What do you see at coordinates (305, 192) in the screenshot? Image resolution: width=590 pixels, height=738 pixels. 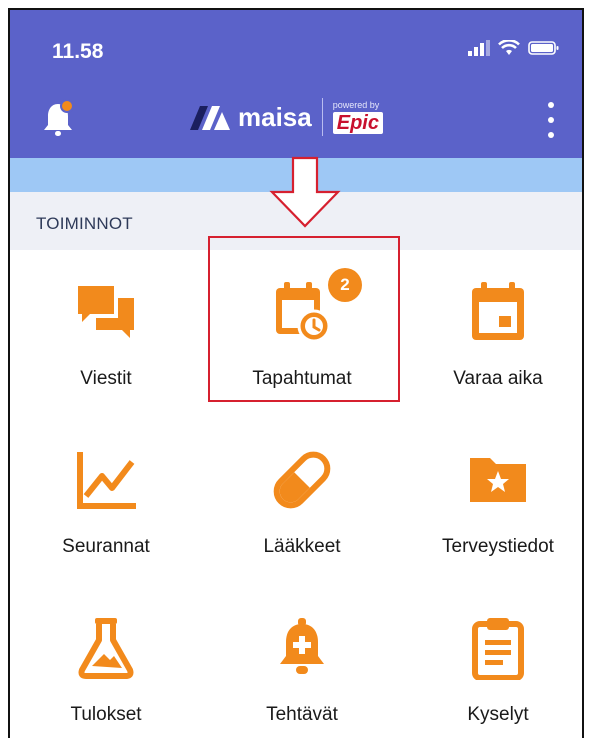 I see `annotation-arrow` at bounding box center [305, 192].